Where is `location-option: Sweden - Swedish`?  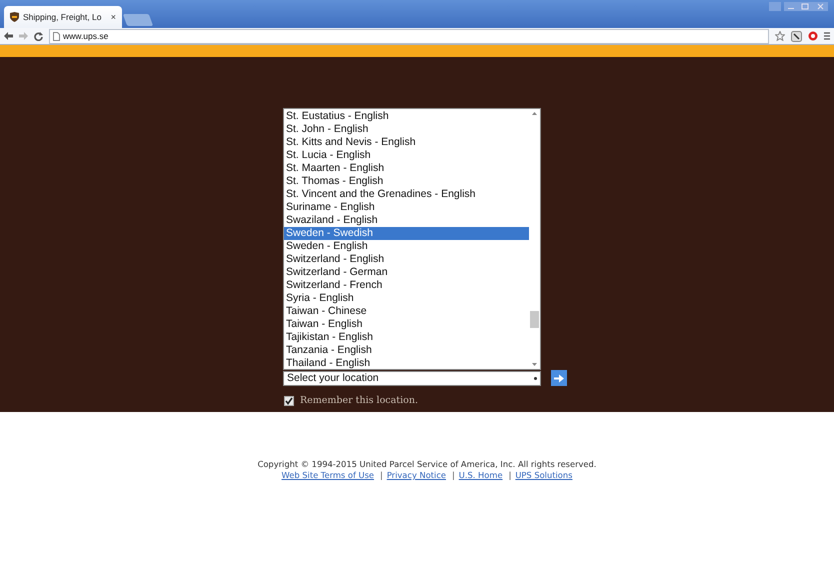 location-option: Sweden - Swedish is located at coordinates (406, 233).